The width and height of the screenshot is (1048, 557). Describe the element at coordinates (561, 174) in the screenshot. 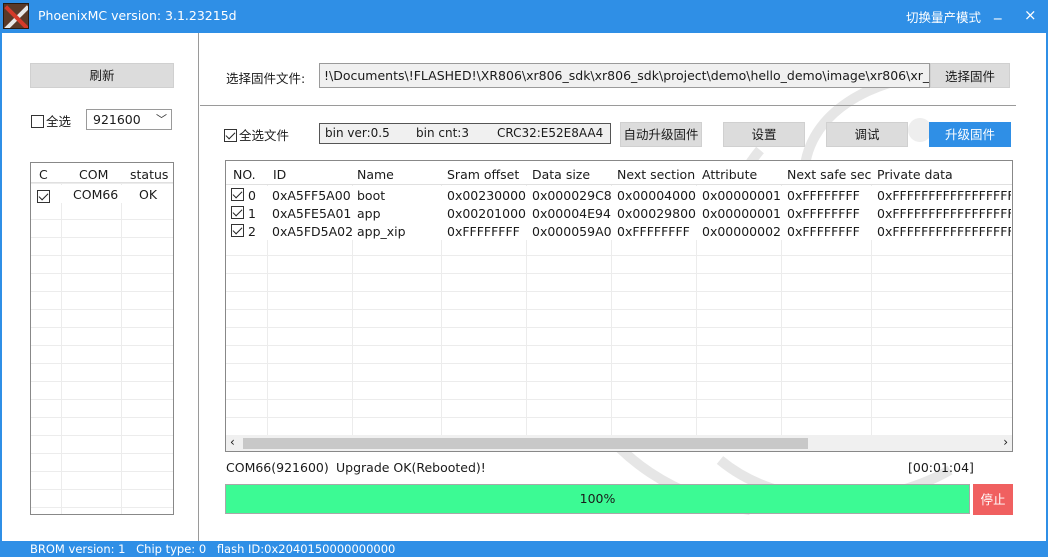

I see `col-header-data-size: Data size` at that location.